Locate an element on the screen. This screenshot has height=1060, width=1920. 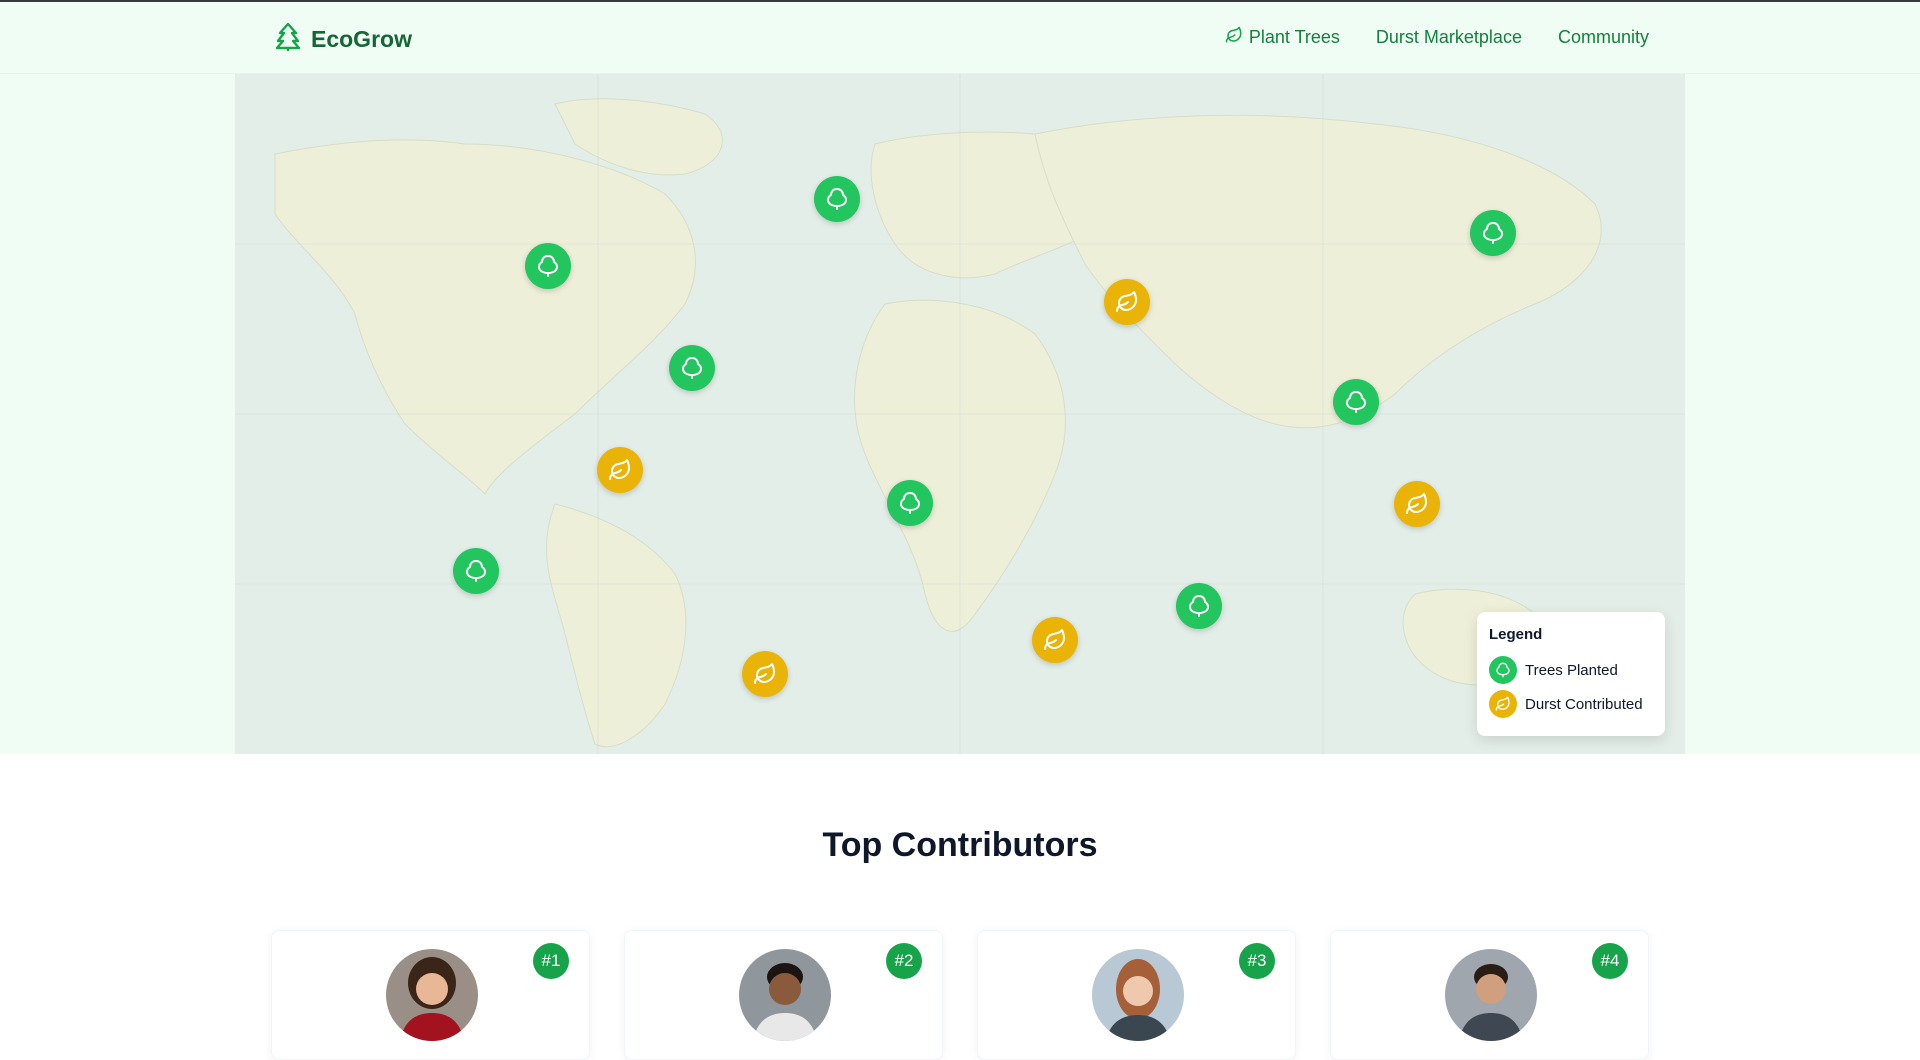
contributor-card: #1 is located at coordinates (430, 995).